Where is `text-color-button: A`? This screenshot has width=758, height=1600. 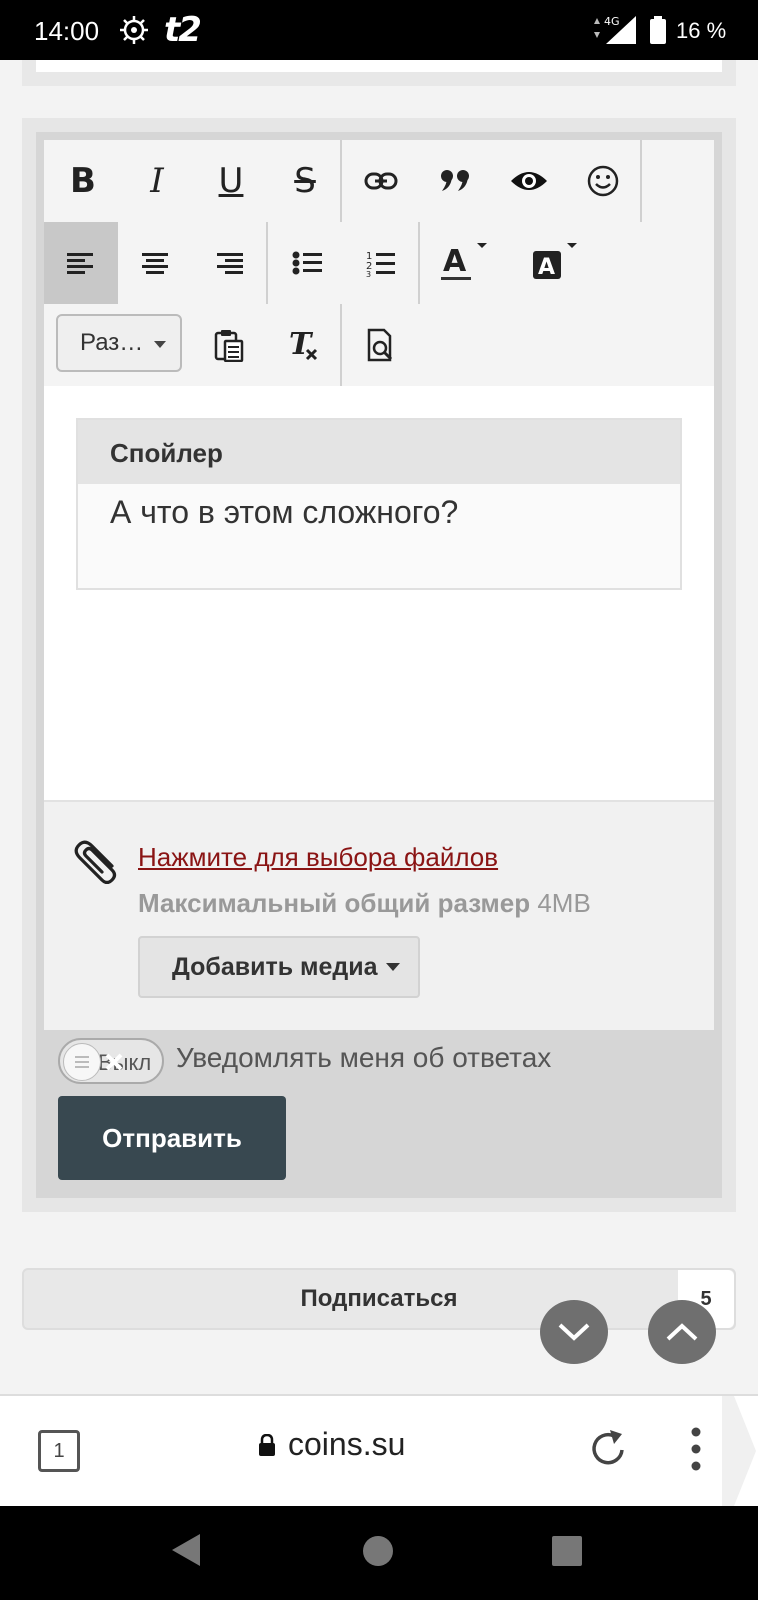 text-color-button: A is located at coordinates (465, 263).